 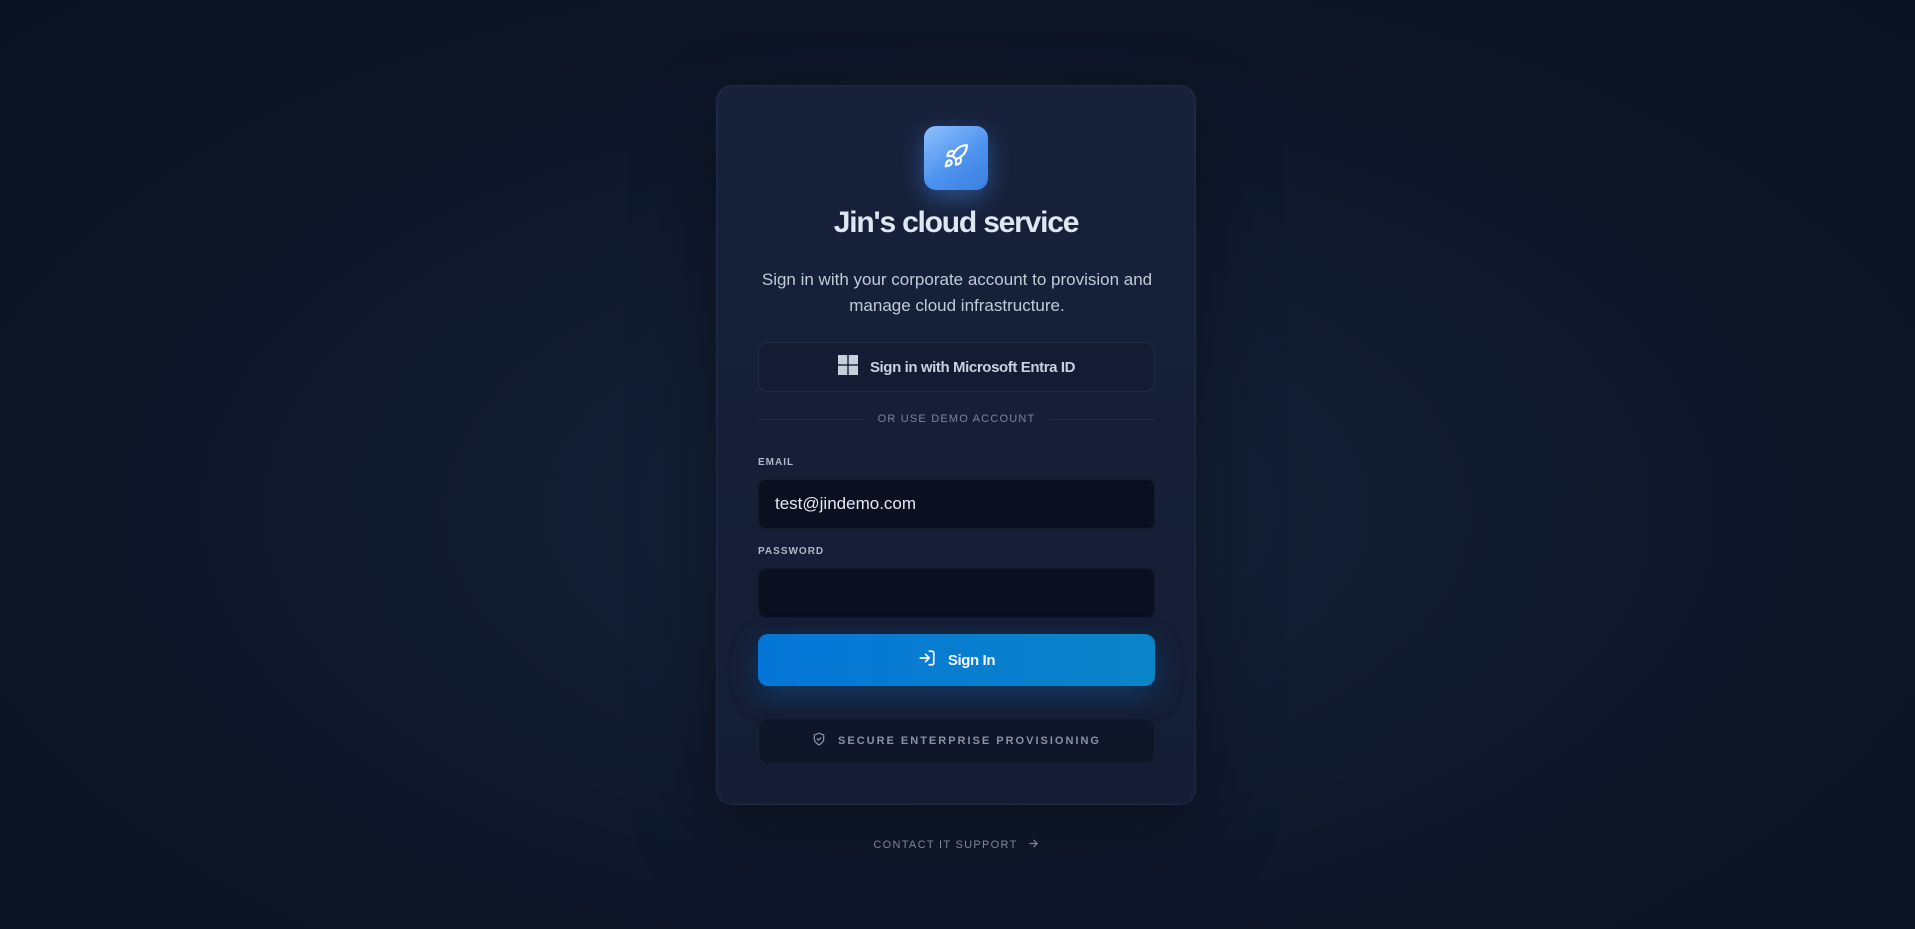 I want to click on divider-line-left, so click(x=811, y=419).